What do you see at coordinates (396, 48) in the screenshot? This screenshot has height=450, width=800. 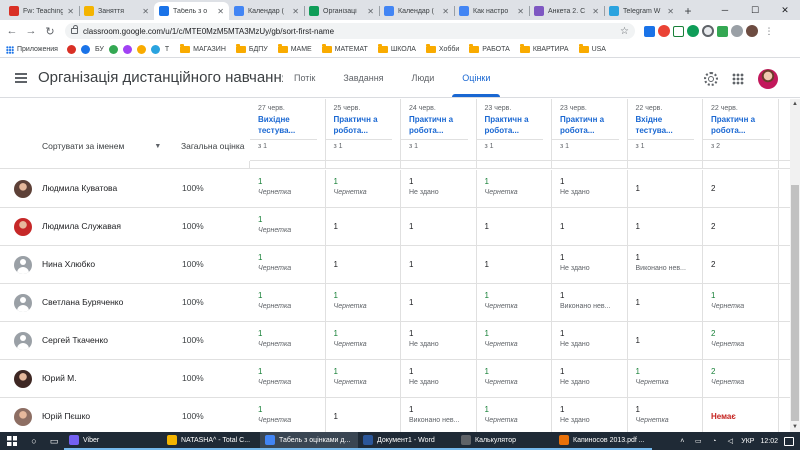 I see `bookmark-folder: ШКОЛА` at bounding box center [396, 48].